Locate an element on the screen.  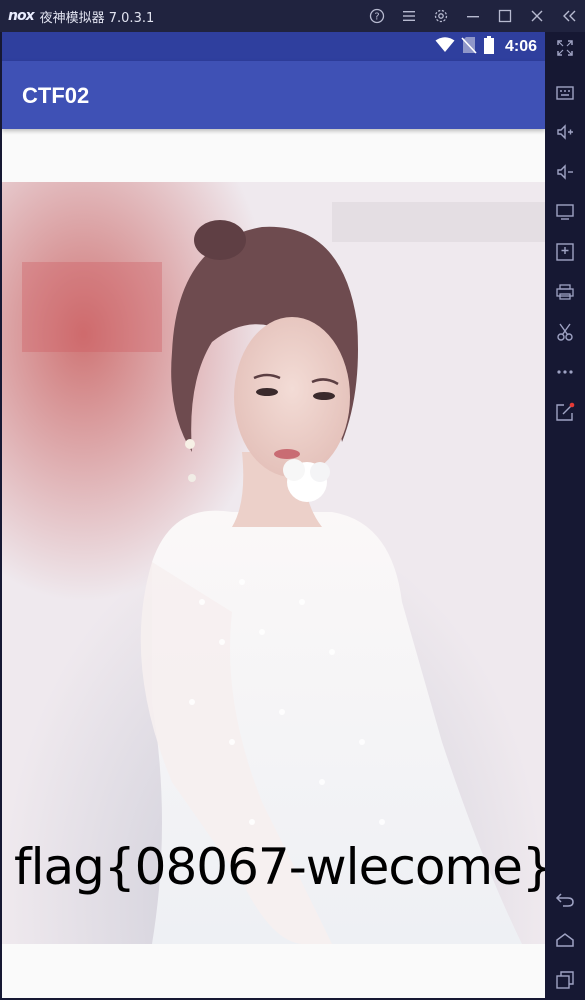
minimize-icon is located at coordinates (473, 16).